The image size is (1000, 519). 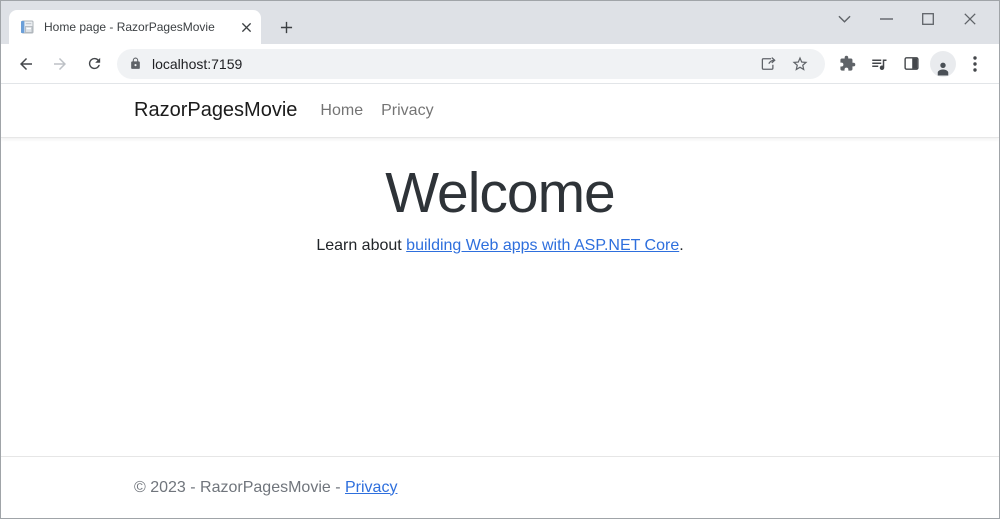 I want to click on bookmark-star-icon, so click(x=800, y=64).